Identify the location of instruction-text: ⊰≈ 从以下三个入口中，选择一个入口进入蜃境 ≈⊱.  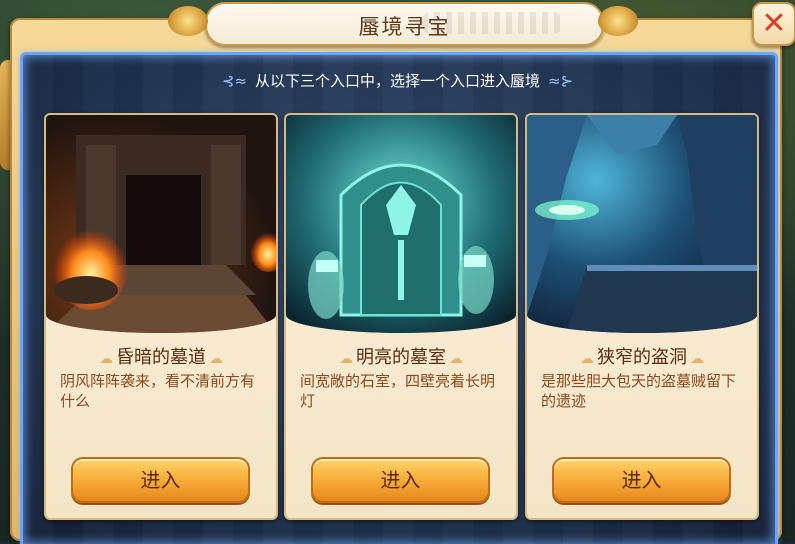
(397, 80).